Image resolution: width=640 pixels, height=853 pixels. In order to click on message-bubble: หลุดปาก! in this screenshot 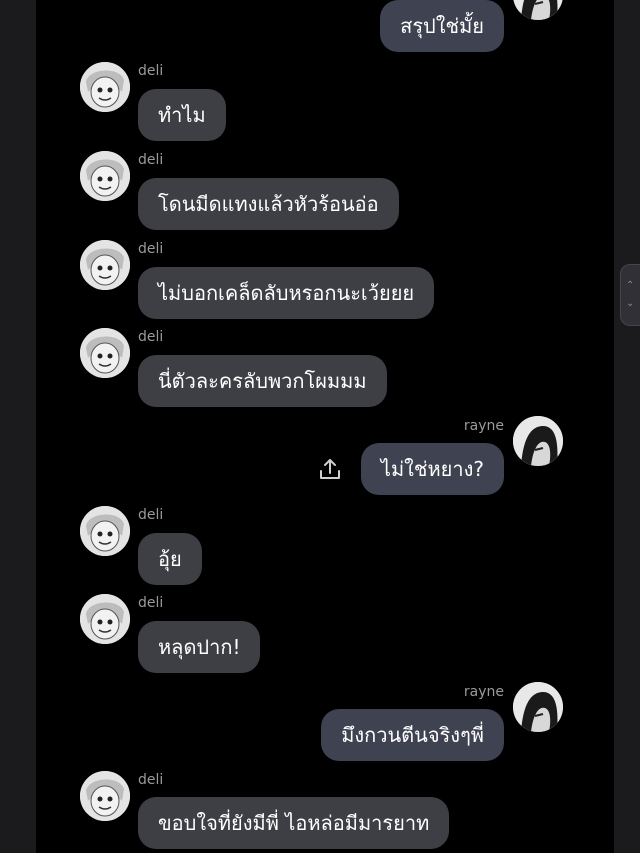, I will do `click(199, 647)`.